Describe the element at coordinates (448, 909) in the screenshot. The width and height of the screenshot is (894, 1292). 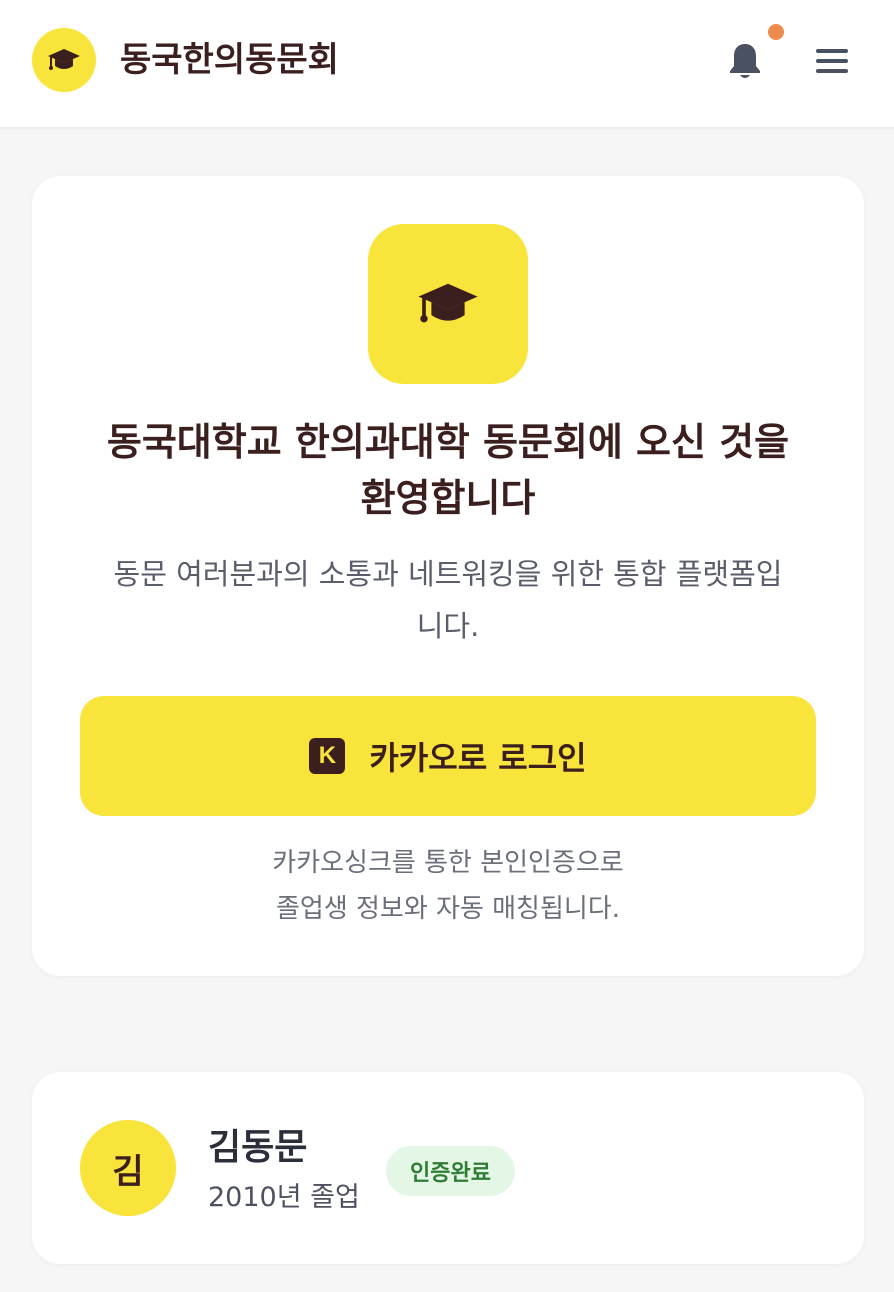
I see `login-note-line2: 졸업생 정보와 자동 매칭됩니다.` at that location.